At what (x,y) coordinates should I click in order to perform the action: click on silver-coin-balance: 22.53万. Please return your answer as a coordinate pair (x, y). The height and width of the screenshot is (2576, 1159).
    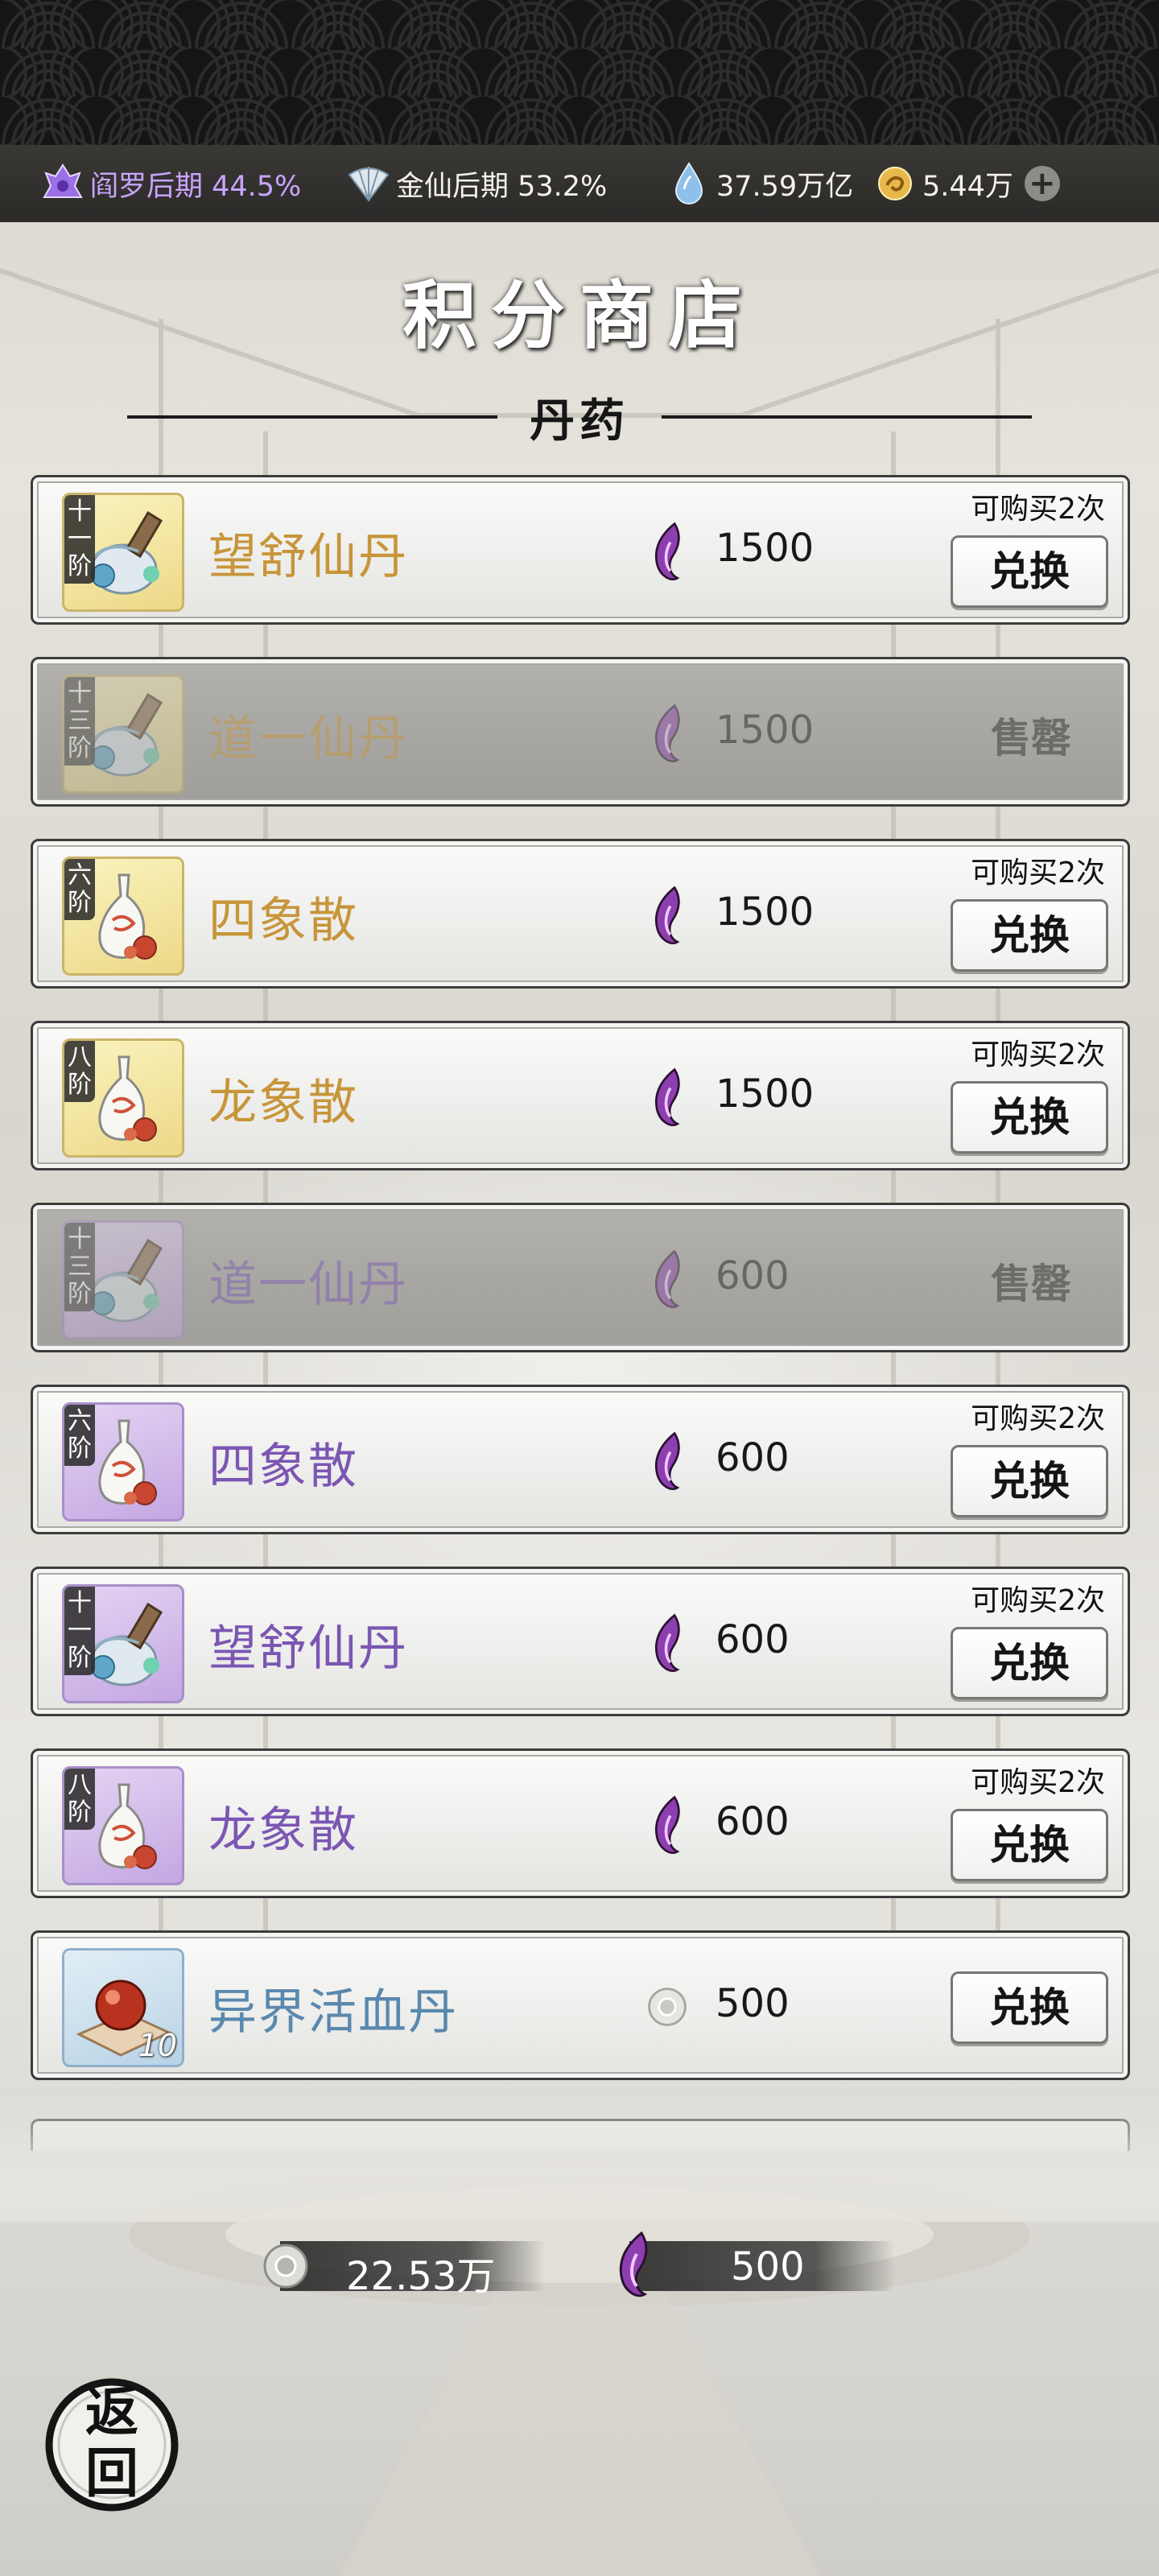
    Looking at the image, I should click on (417, 2267).